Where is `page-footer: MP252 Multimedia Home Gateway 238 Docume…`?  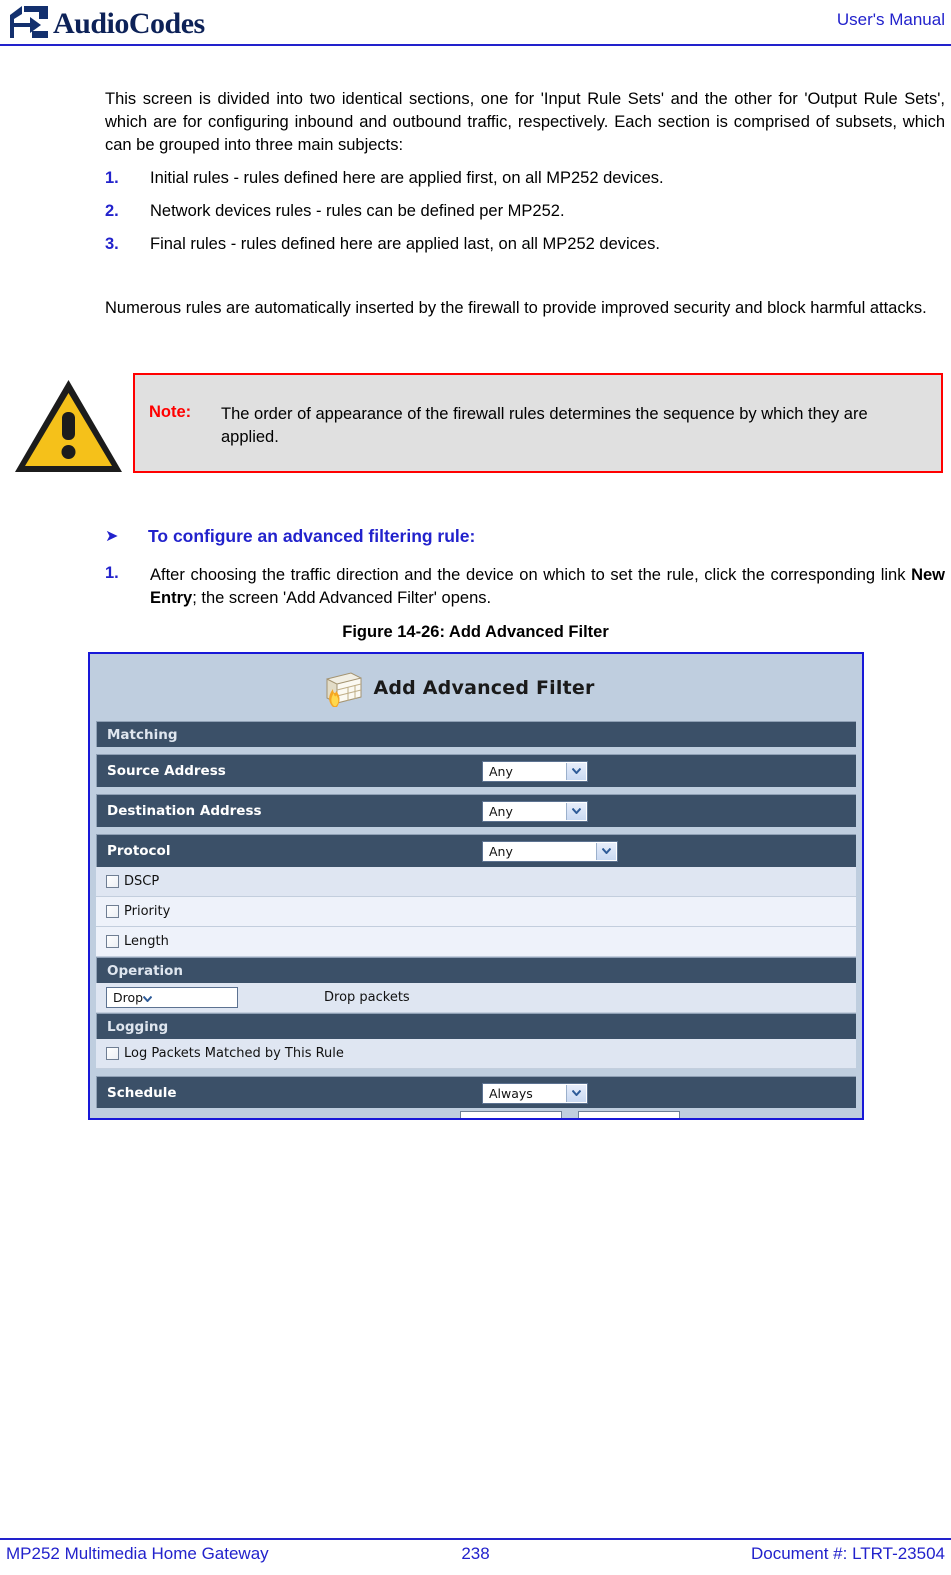
page-footer: MP252 Multimedia Home Gateway 238 Docume… is located at coordinates (475, 1557).